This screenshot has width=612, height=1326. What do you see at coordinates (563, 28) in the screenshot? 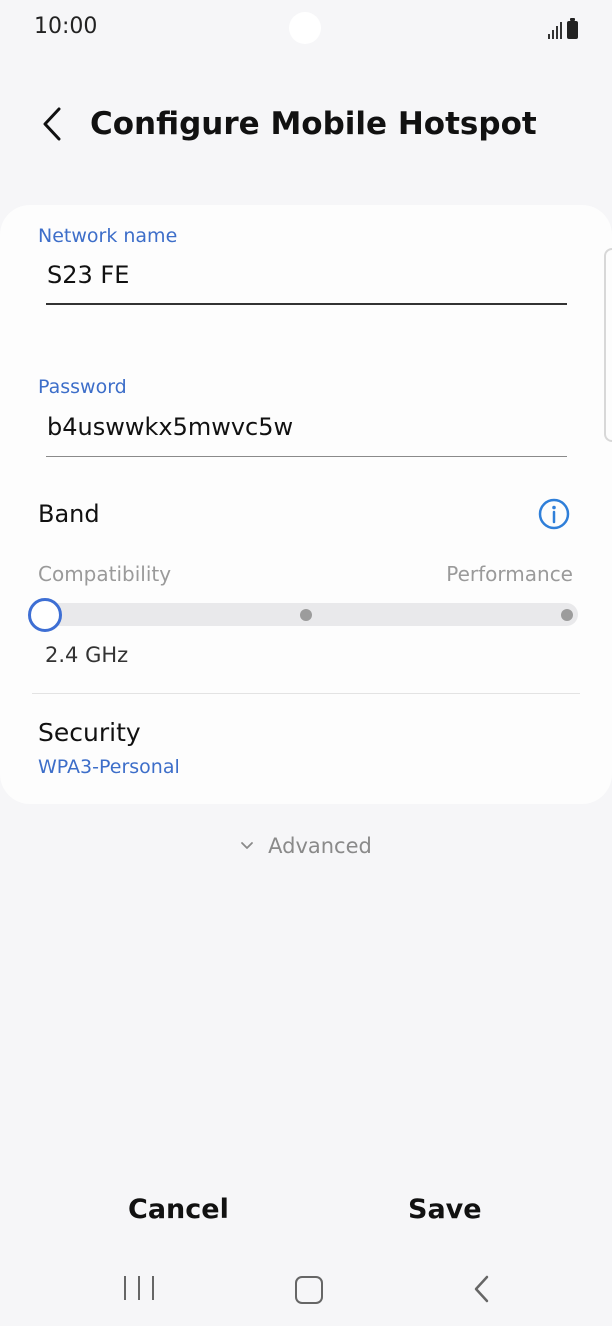
I see `status-icons` at bounding box center [563, 28].